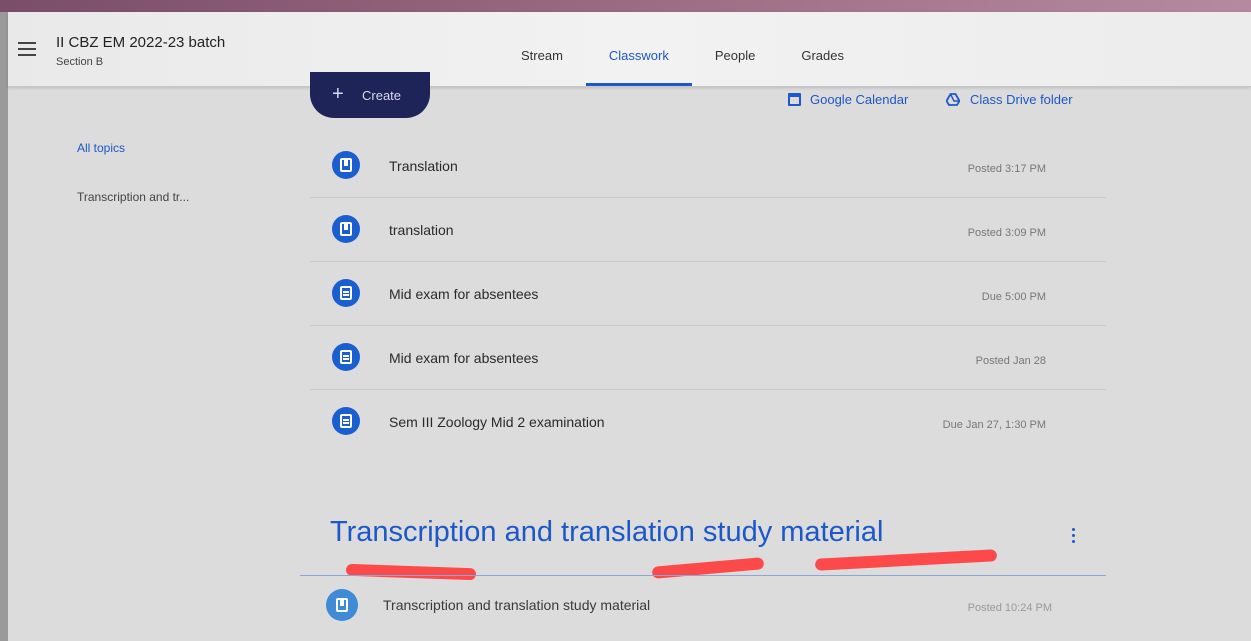  Describe the element at coordinates (625, 6) in the screenshot. I see `photo-top-edge` at that location.